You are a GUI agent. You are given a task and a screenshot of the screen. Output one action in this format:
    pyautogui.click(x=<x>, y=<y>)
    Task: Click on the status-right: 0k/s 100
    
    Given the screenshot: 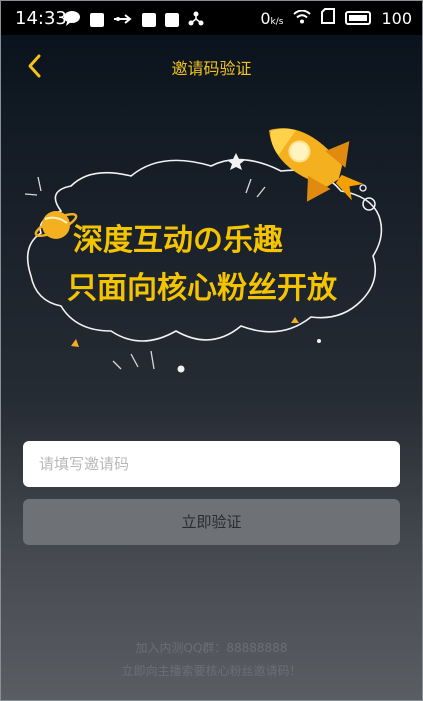 What is the action you would take?
    pyautogui.click(x=336, y=18)
    